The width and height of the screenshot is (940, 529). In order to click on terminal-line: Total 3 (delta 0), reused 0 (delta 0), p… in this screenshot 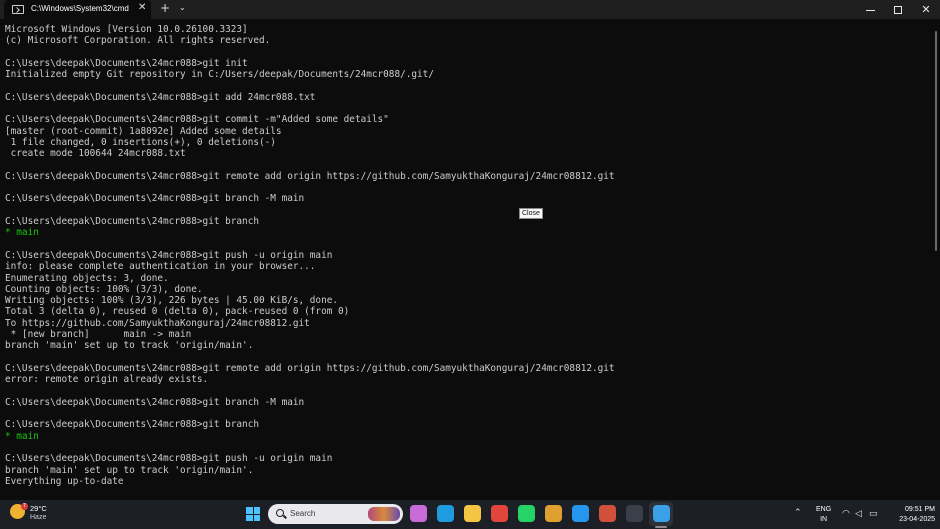, I will do `click(177, 312)`.